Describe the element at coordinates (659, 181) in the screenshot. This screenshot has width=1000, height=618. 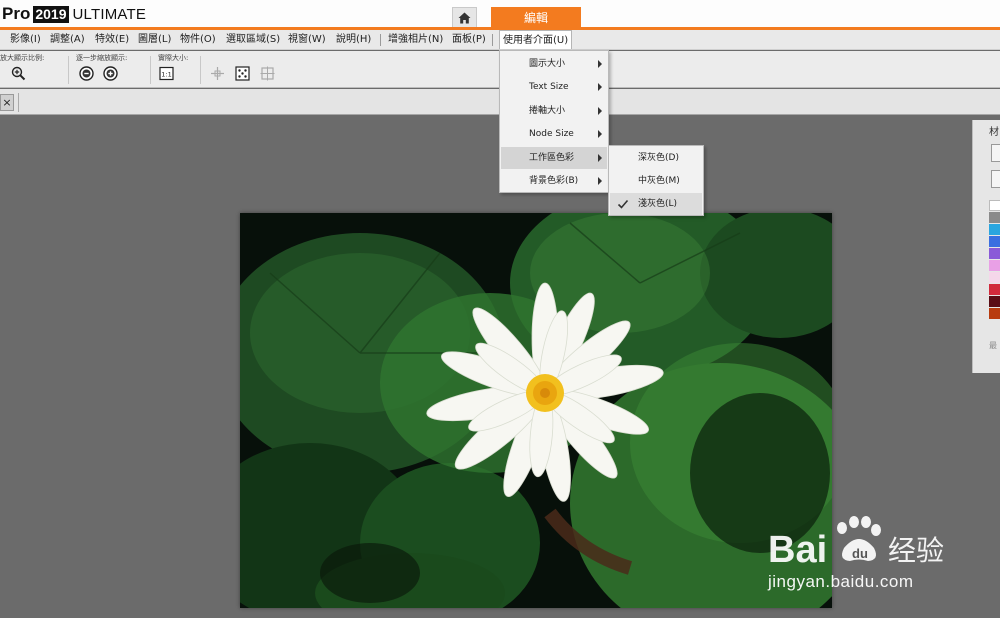
I see `menu-medium-gray-label: 中灰色(M)` at that location.